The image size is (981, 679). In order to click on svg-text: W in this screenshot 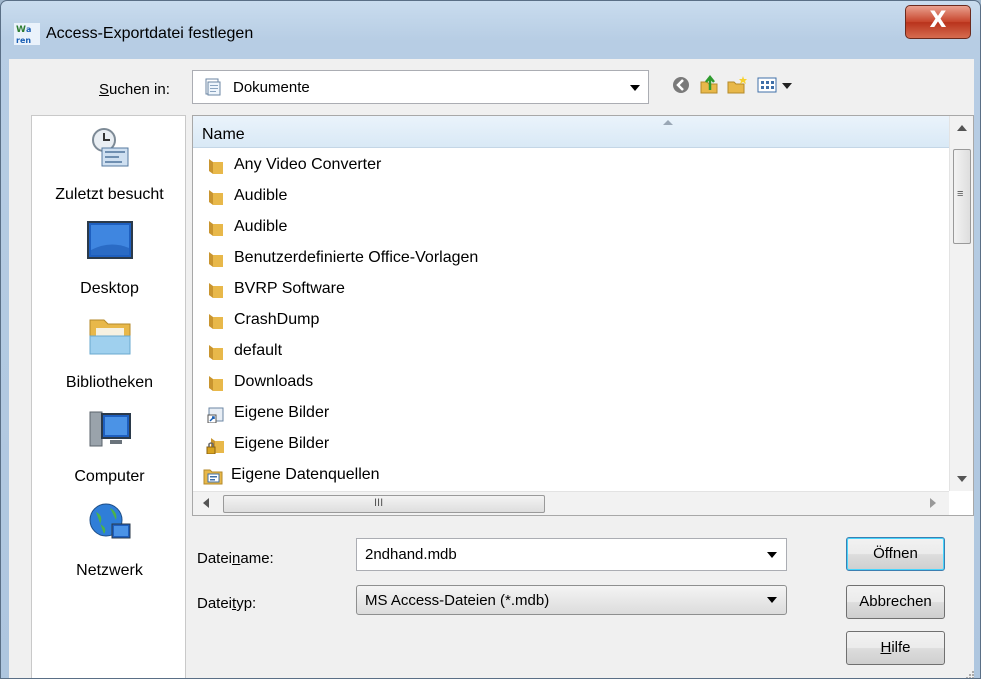, I will do `click(21, 30)`.